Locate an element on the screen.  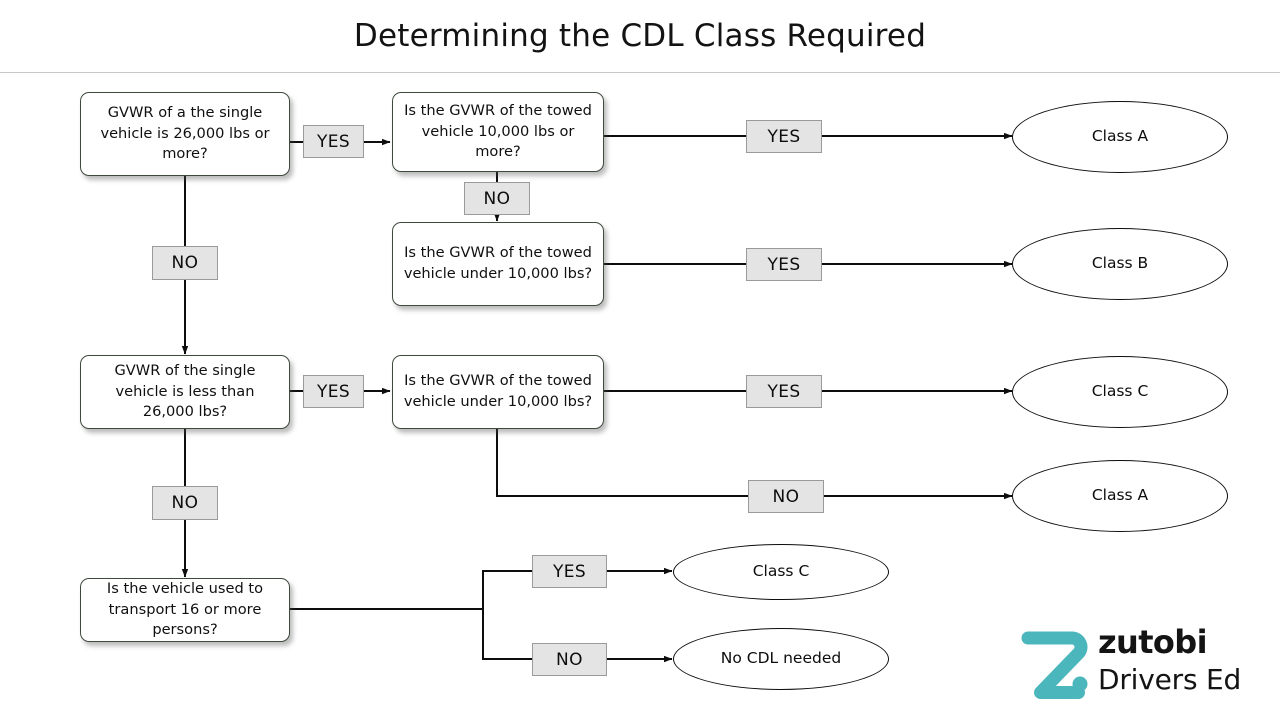
logo-name: zutobi is located at coordinates (1153, 642).